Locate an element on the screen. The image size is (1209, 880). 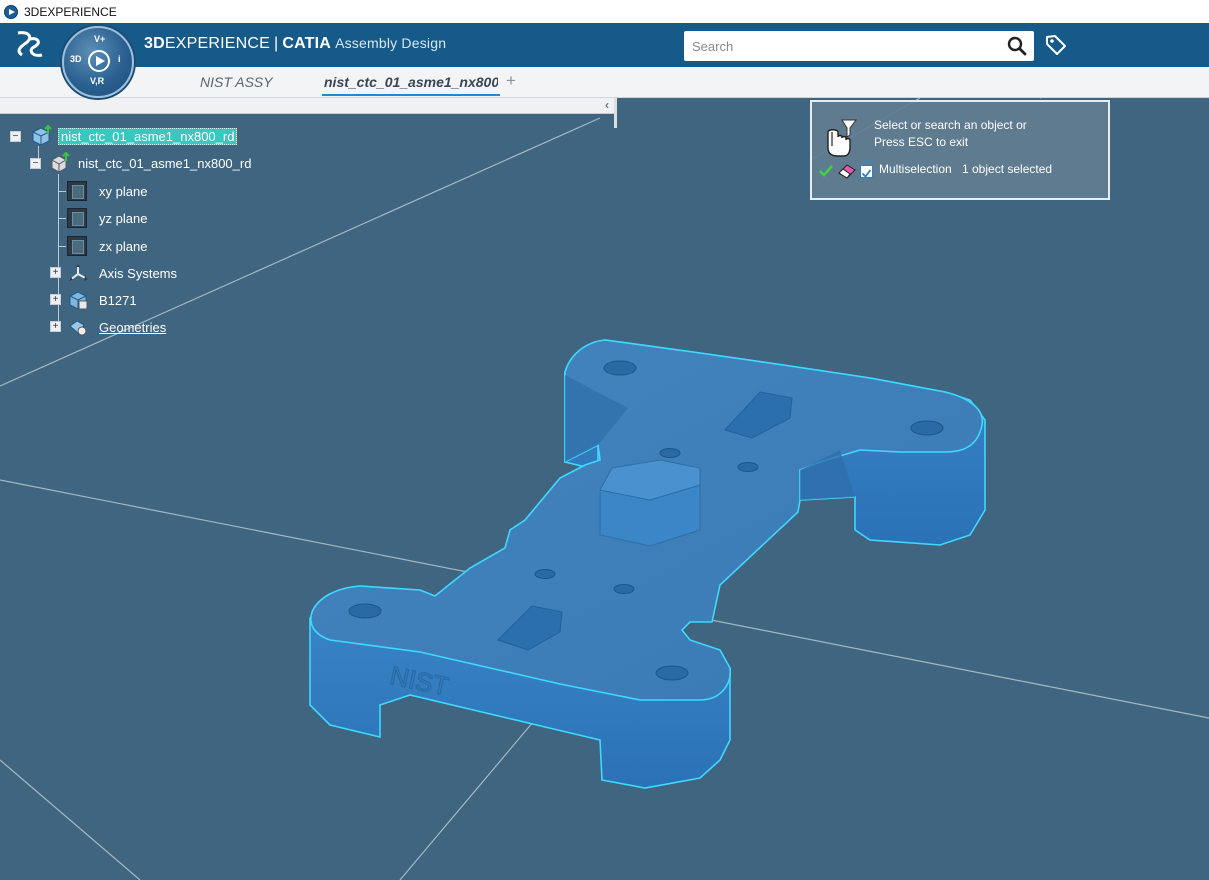
multiselection-label: Multiselection is located at coordinates (915, 169).